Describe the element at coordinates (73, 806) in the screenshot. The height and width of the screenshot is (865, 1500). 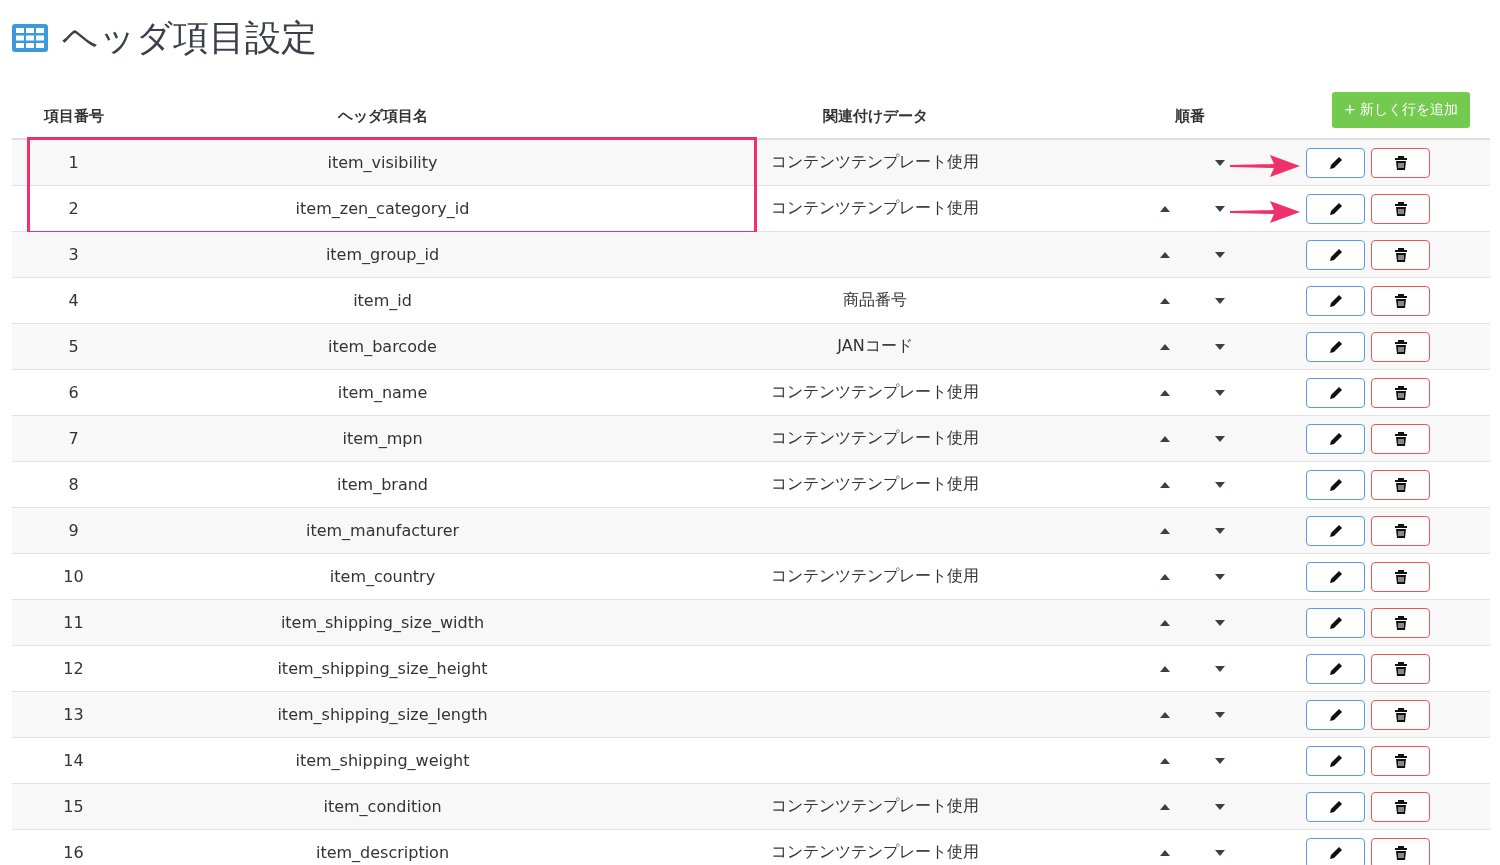
I see `table-cell-text: 15` at that location.